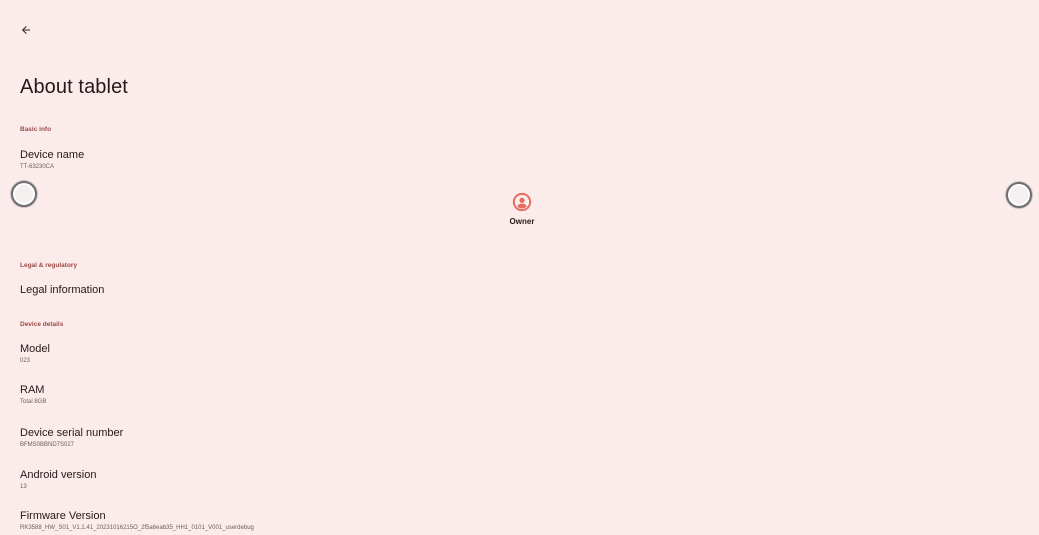 The width and height of the screenshot is (1039, 535). What do you see at coordinates (23, 487) in the screenshot?
I see `android-version-value: 13` at bounding box center [23, 487].